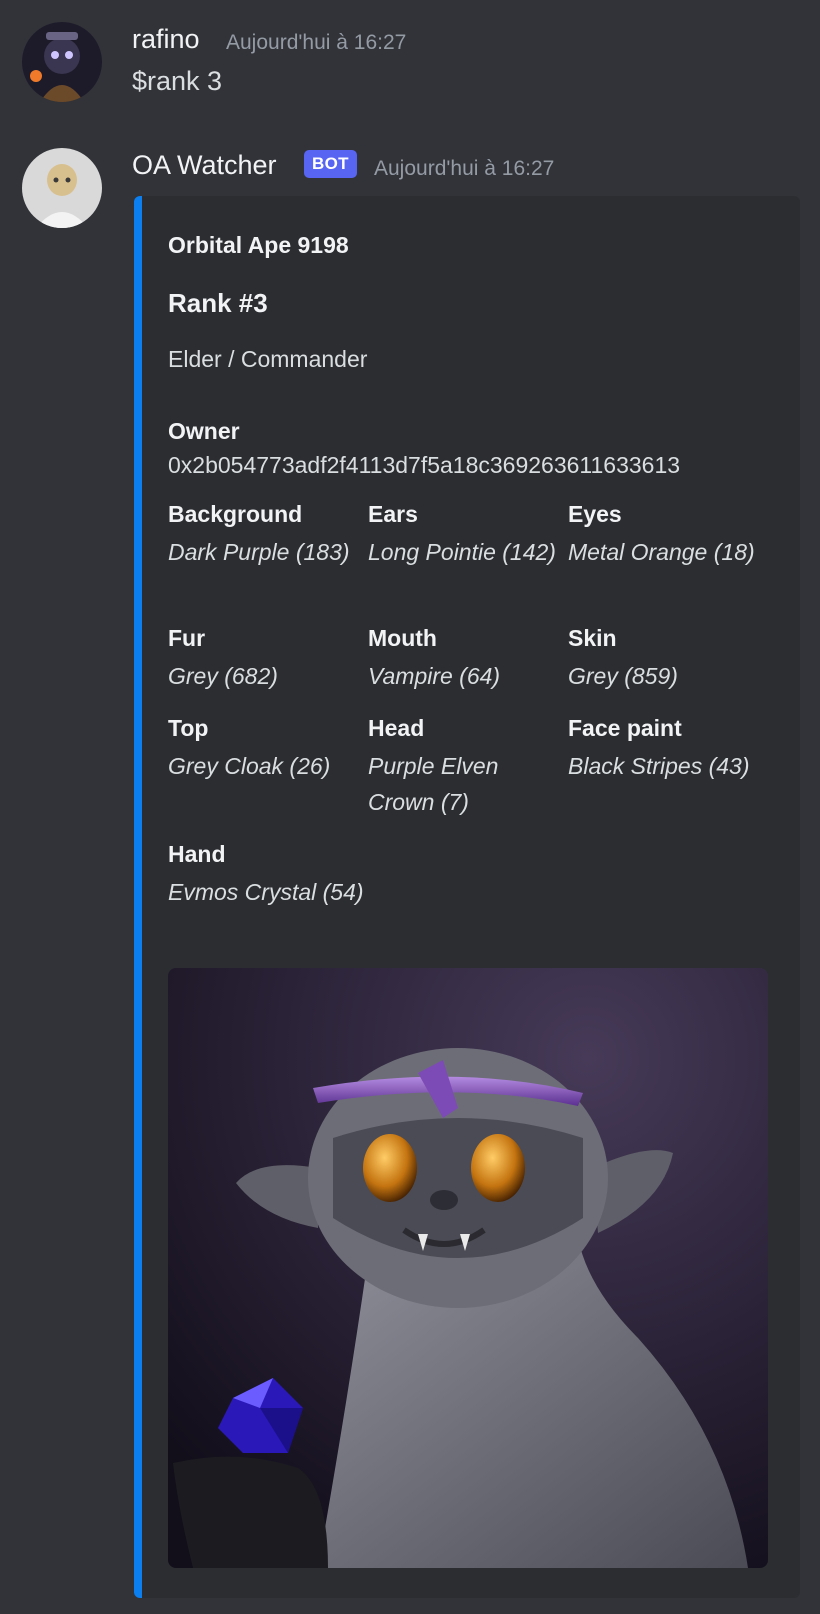 The image size is (820, 1614). Describe the element at coordinates (434, 676) in the screenshot. I see `field-value: Vampire (64)` at that location.